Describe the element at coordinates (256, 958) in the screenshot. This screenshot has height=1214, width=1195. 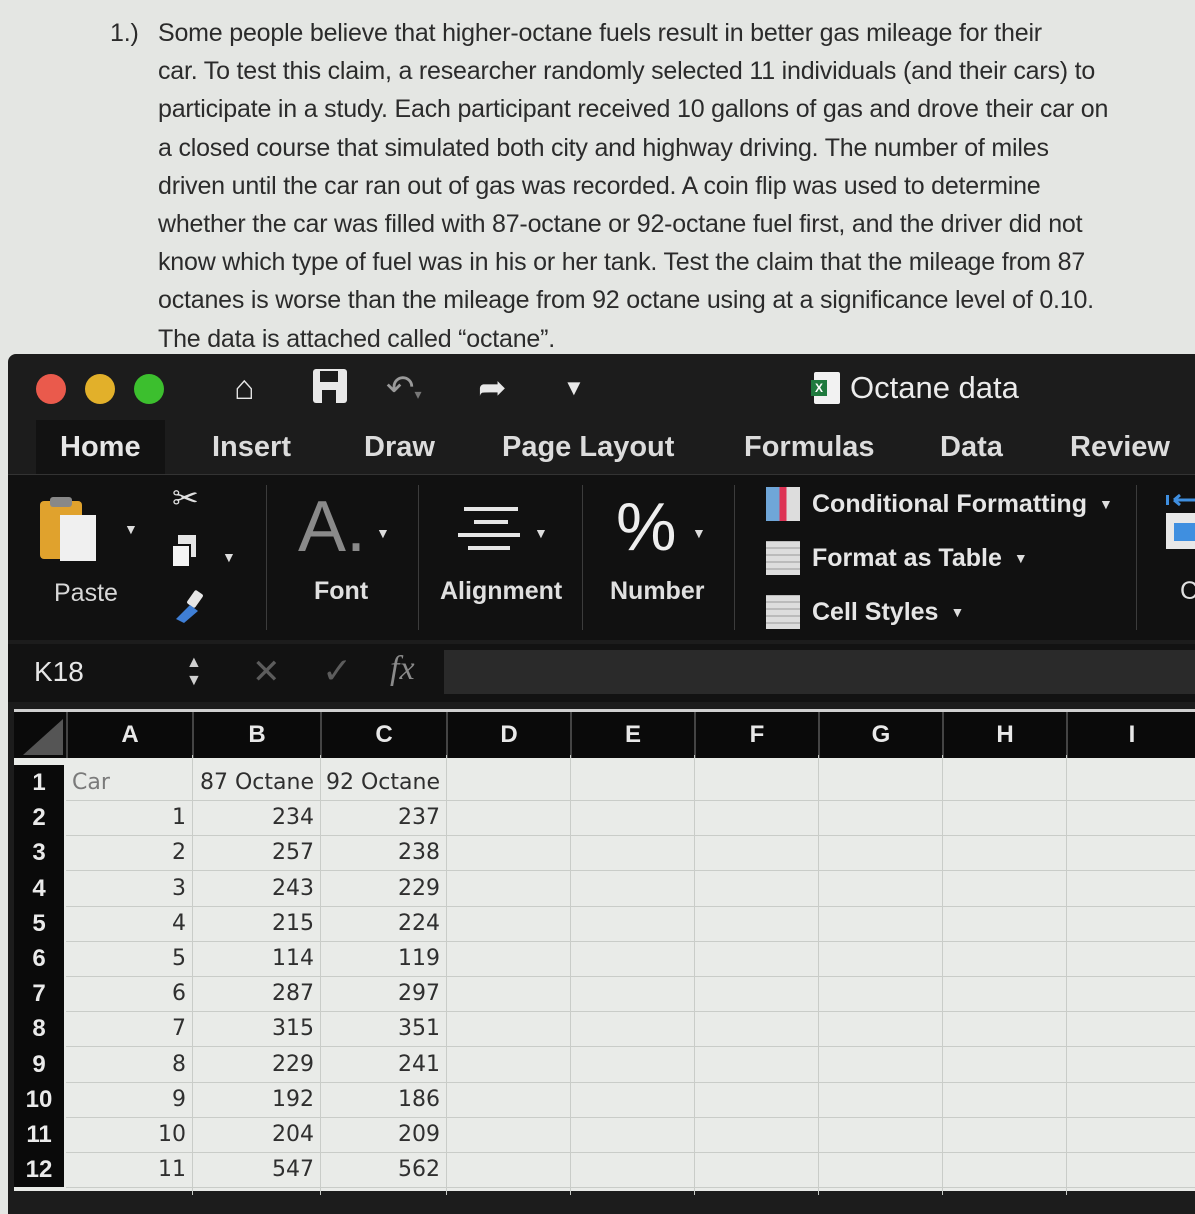
I see `table-cell: 114` at that location.